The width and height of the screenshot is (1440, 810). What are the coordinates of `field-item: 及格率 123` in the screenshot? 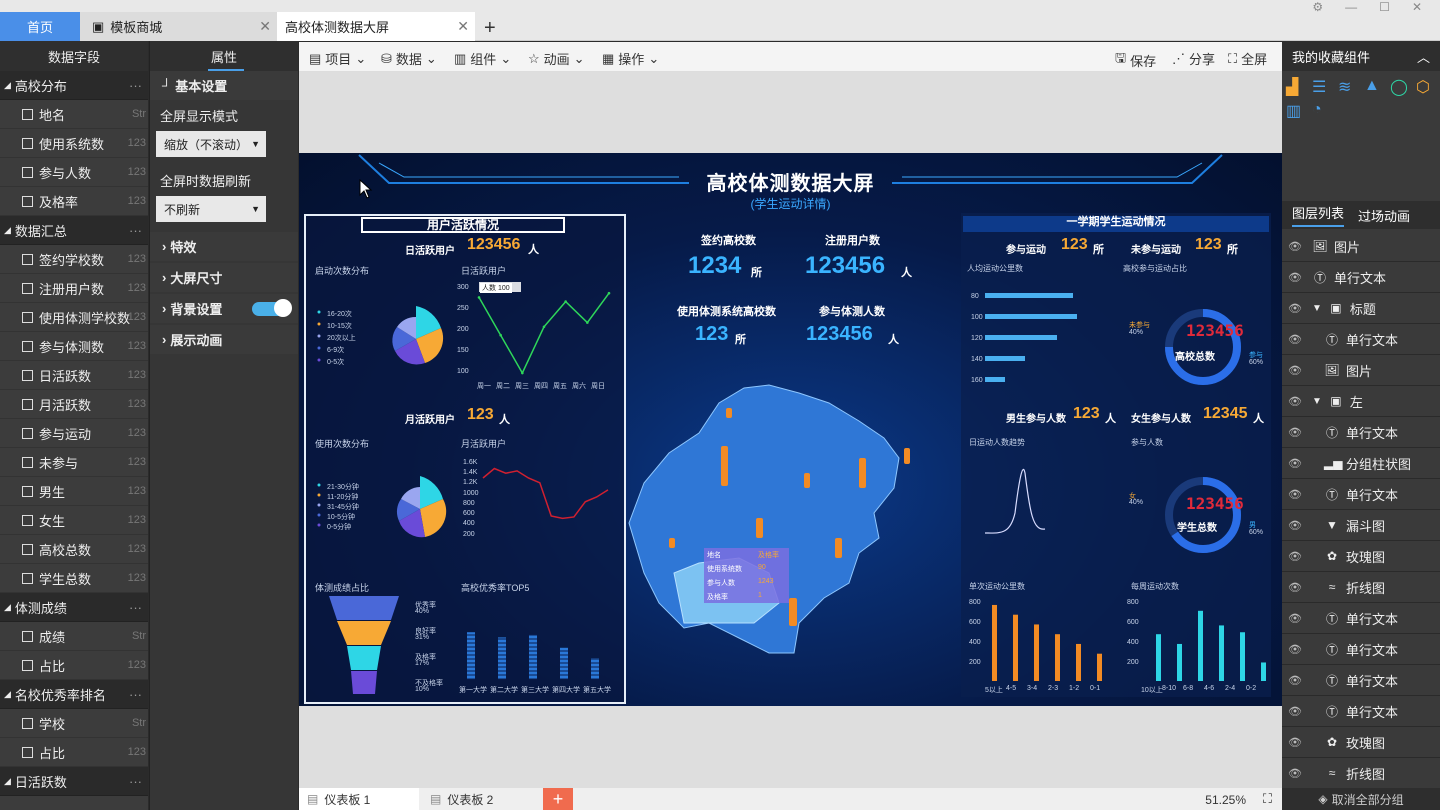 It's located at (74, 201).